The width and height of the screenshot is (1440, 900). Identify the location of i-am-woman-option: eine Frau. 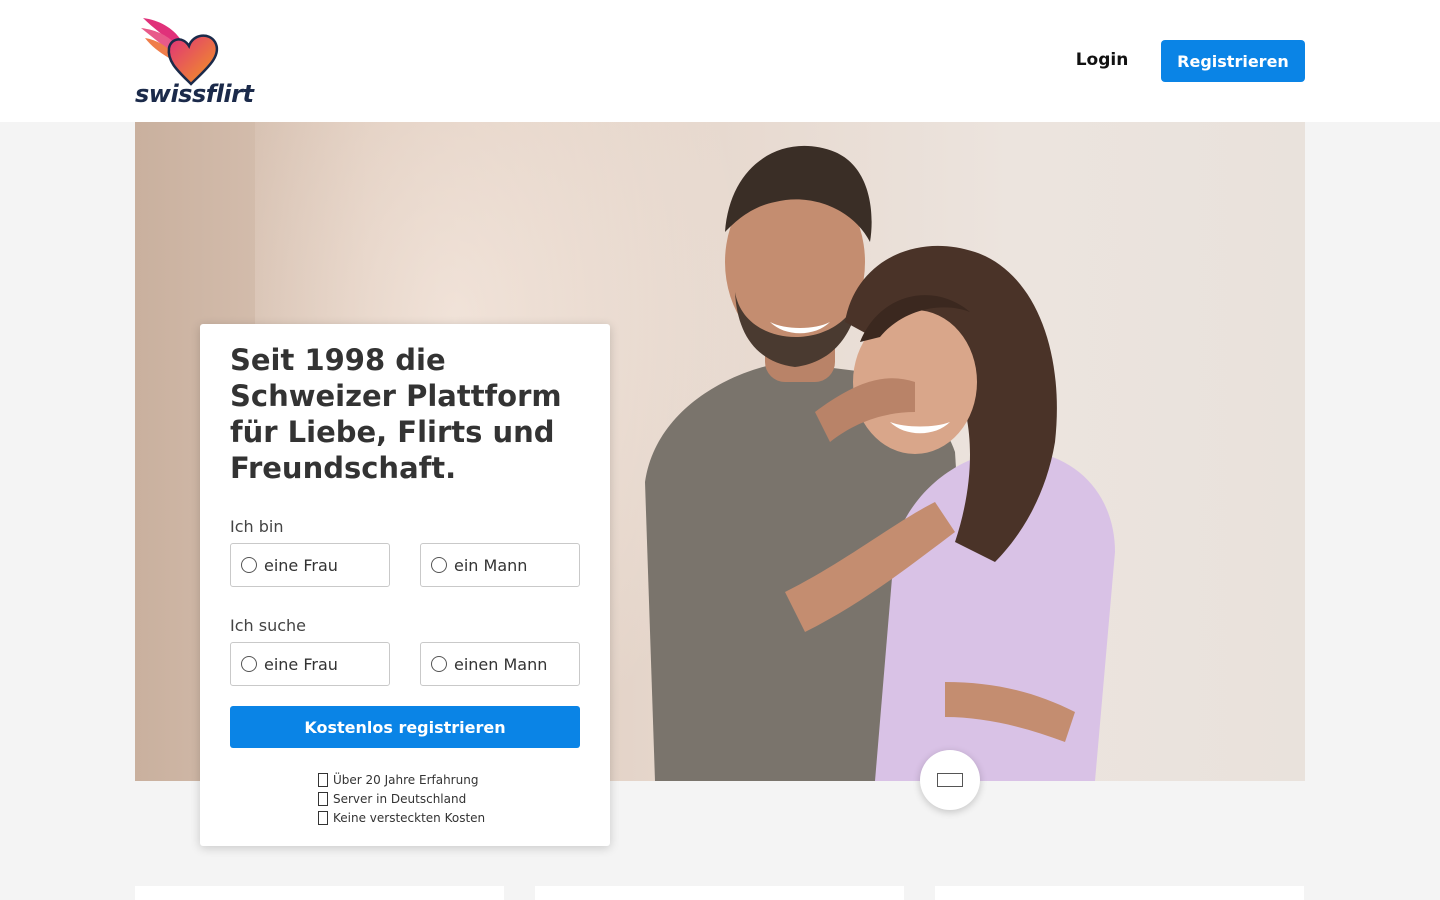
(310, 565).